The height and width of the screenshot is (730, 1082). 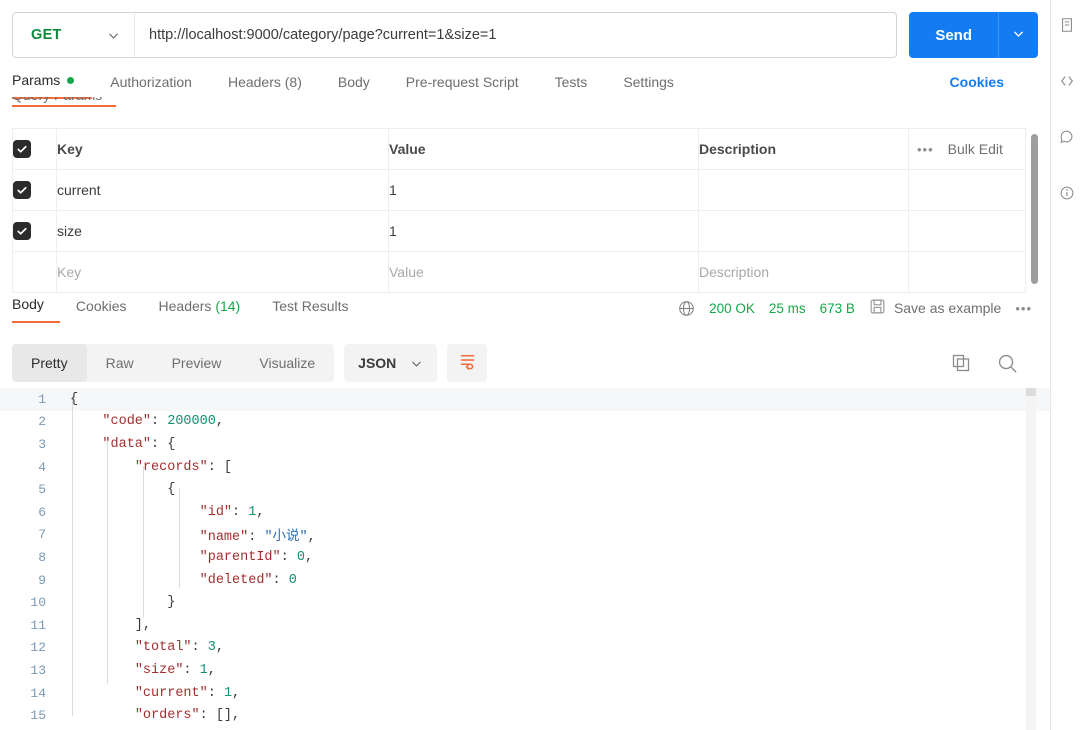 I want to click on status-code: 200 OK, so click(x=732, y=308).